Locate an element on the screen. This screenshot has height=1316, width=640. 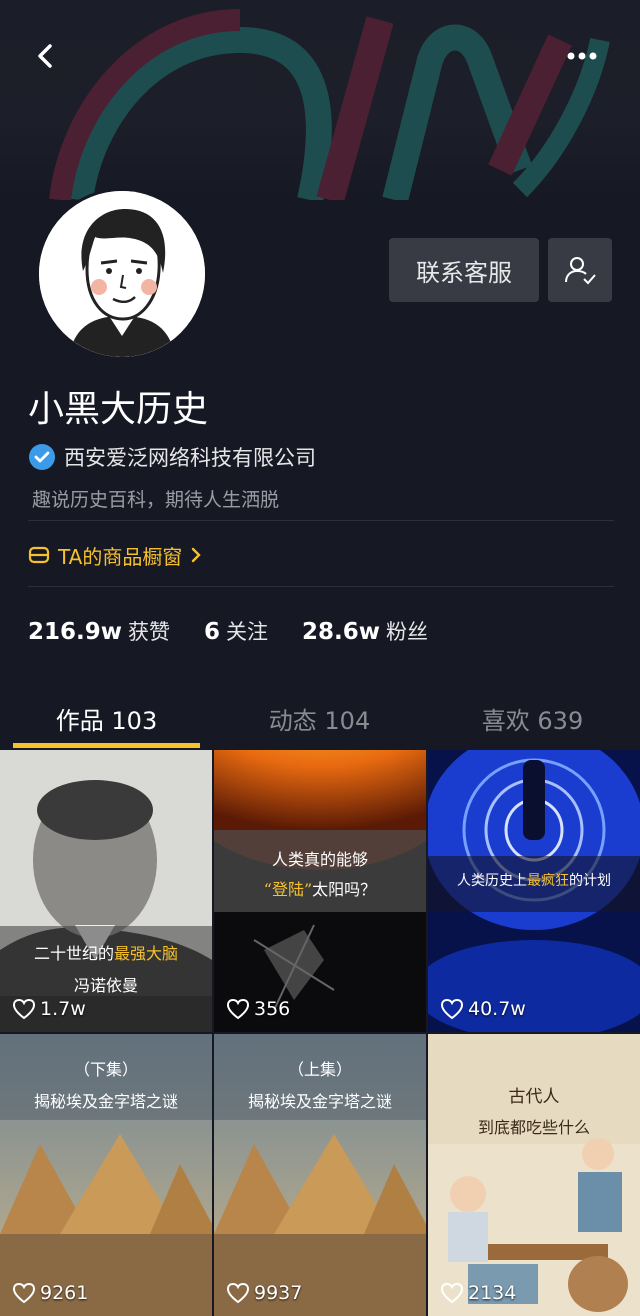
like-count: 1.7w is located at coordinates (49, 1009).